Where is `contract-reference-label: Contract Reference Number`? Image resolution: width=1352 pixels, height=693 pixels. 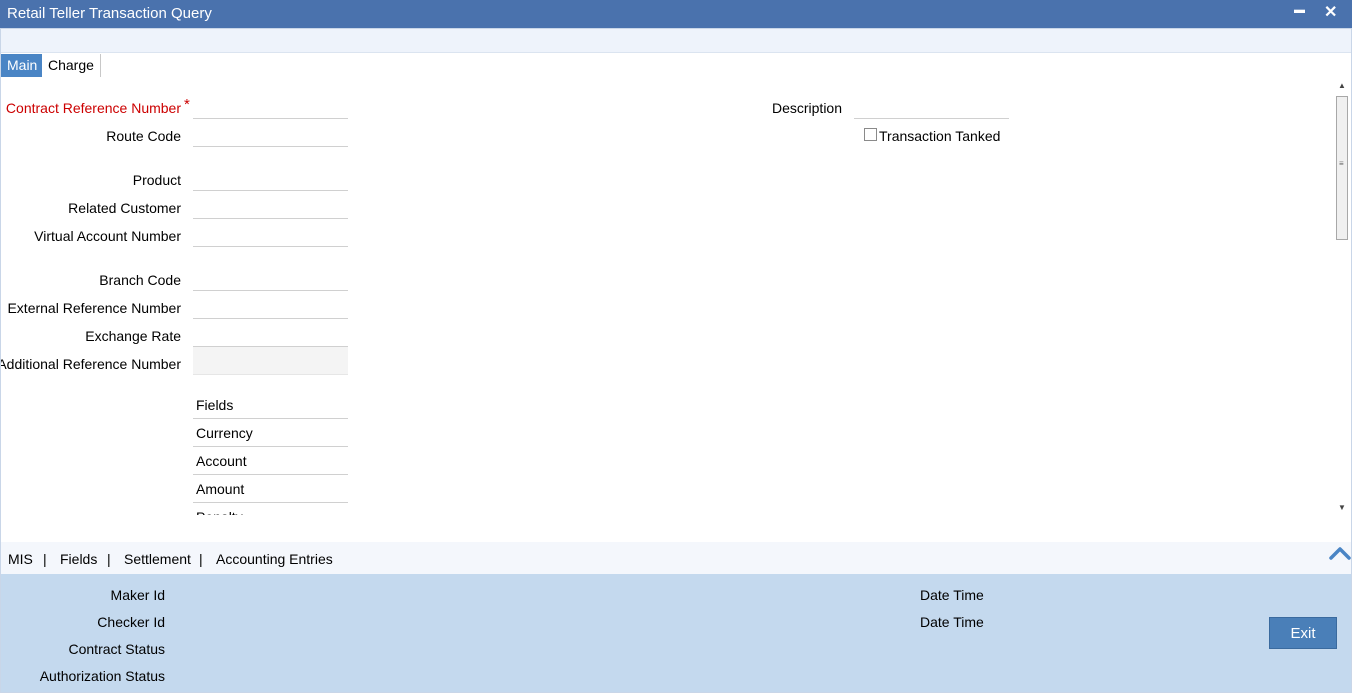
contract-reference-label: Contract Reference Number is located at coordinates (93, 108).